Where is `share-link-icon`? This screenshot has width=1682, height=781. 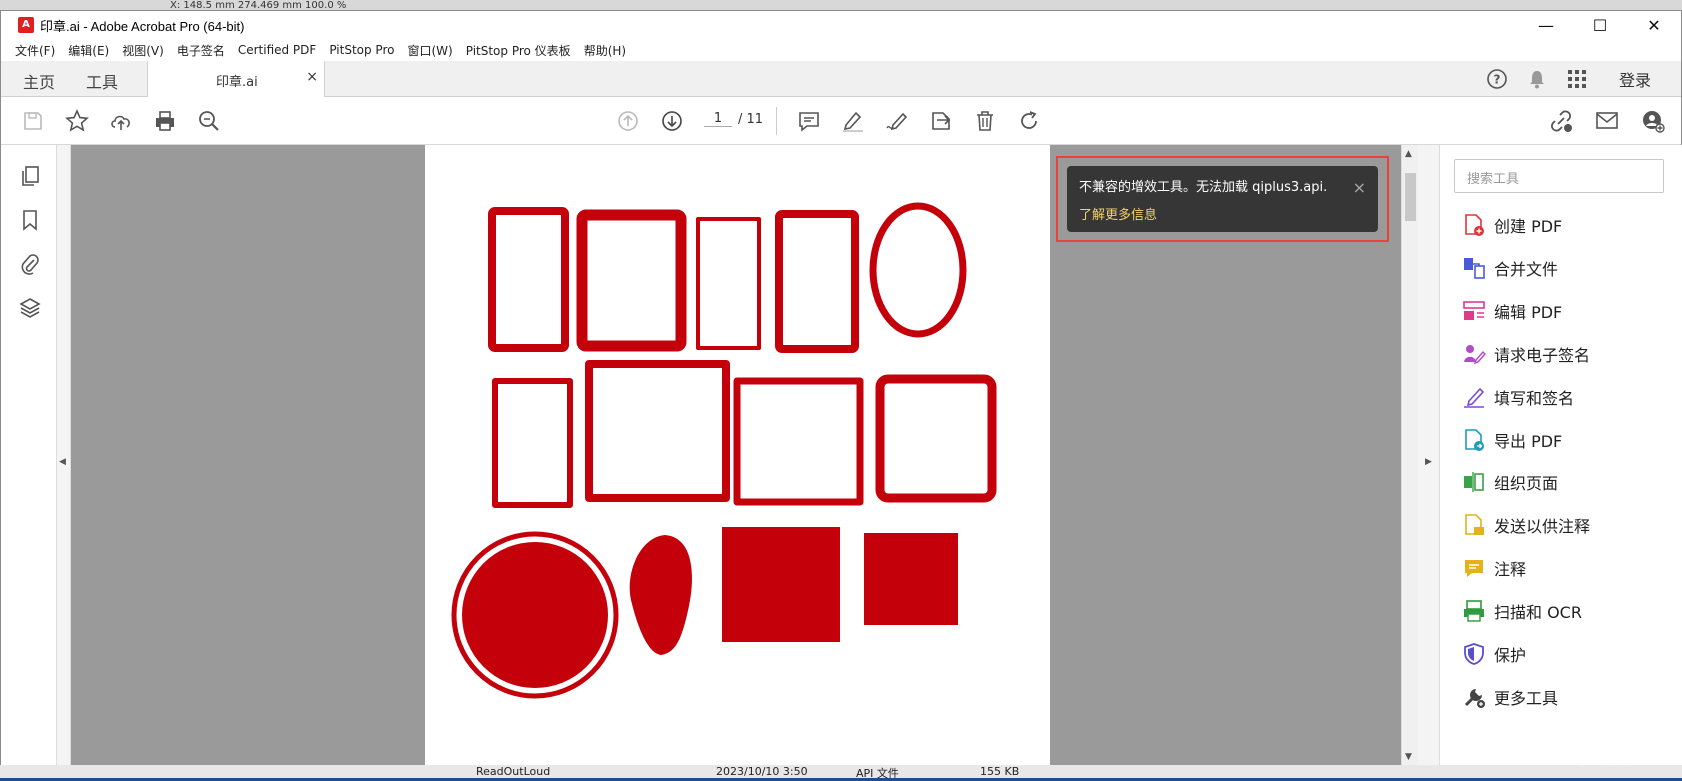 share-link-icon is located at coordinates (1561, 121).